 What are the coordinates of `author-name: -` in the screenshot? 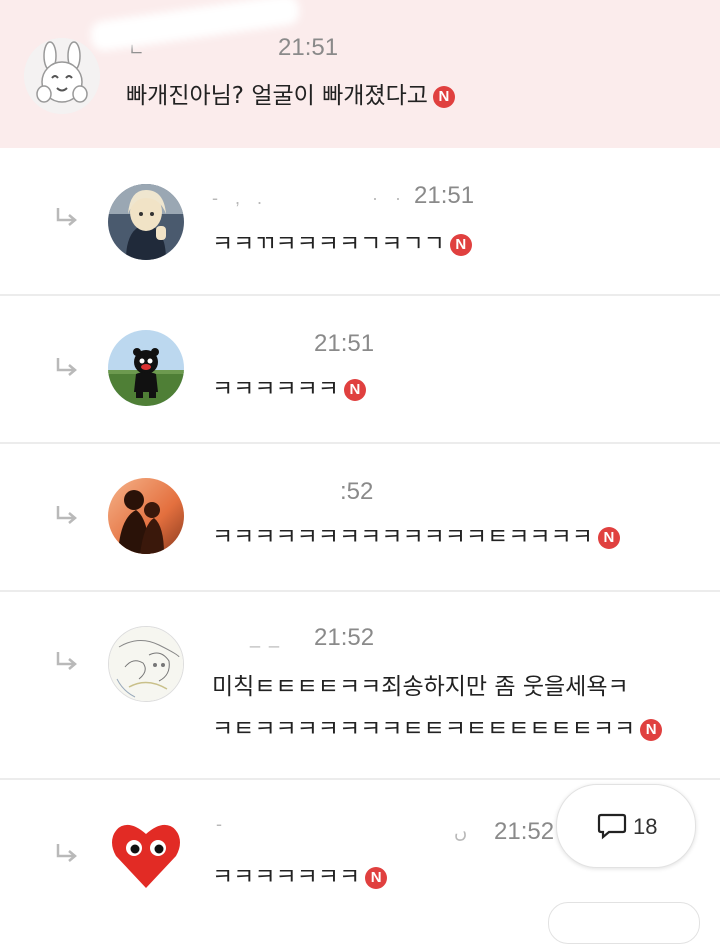 It's located at (222, 824).